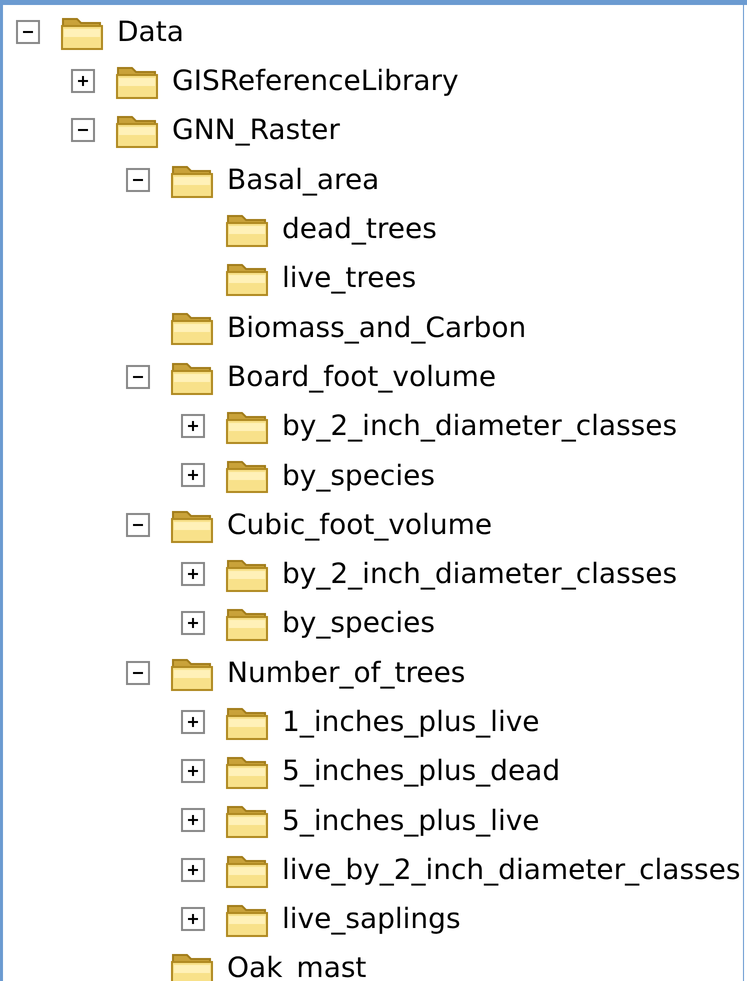  Describe the element at coordinates (411, 722) in the screenshot. I see `folder-label: 1_inches_plus_live` at that location.